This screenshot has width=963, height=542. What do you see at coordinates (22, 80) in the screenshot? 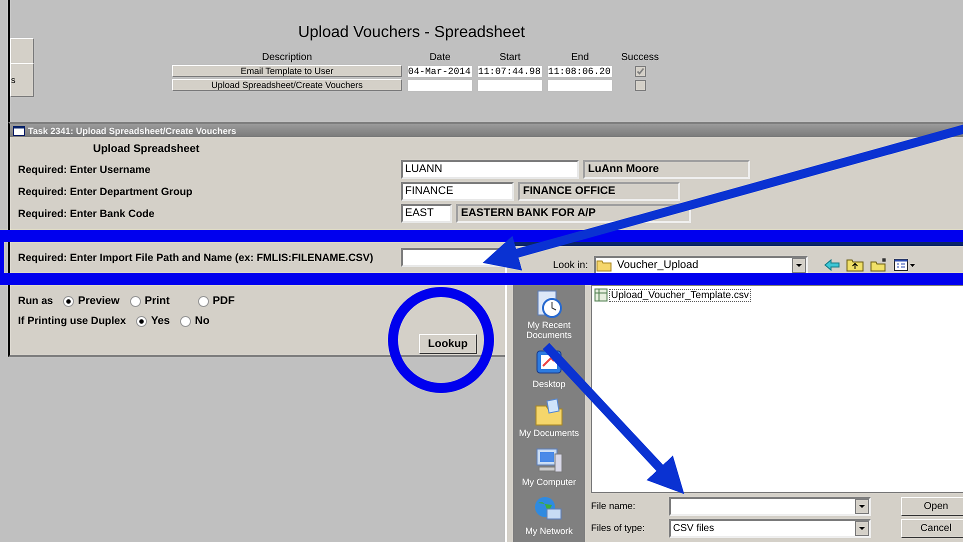
I see `side-button: s` at bounding box center [22, 80].